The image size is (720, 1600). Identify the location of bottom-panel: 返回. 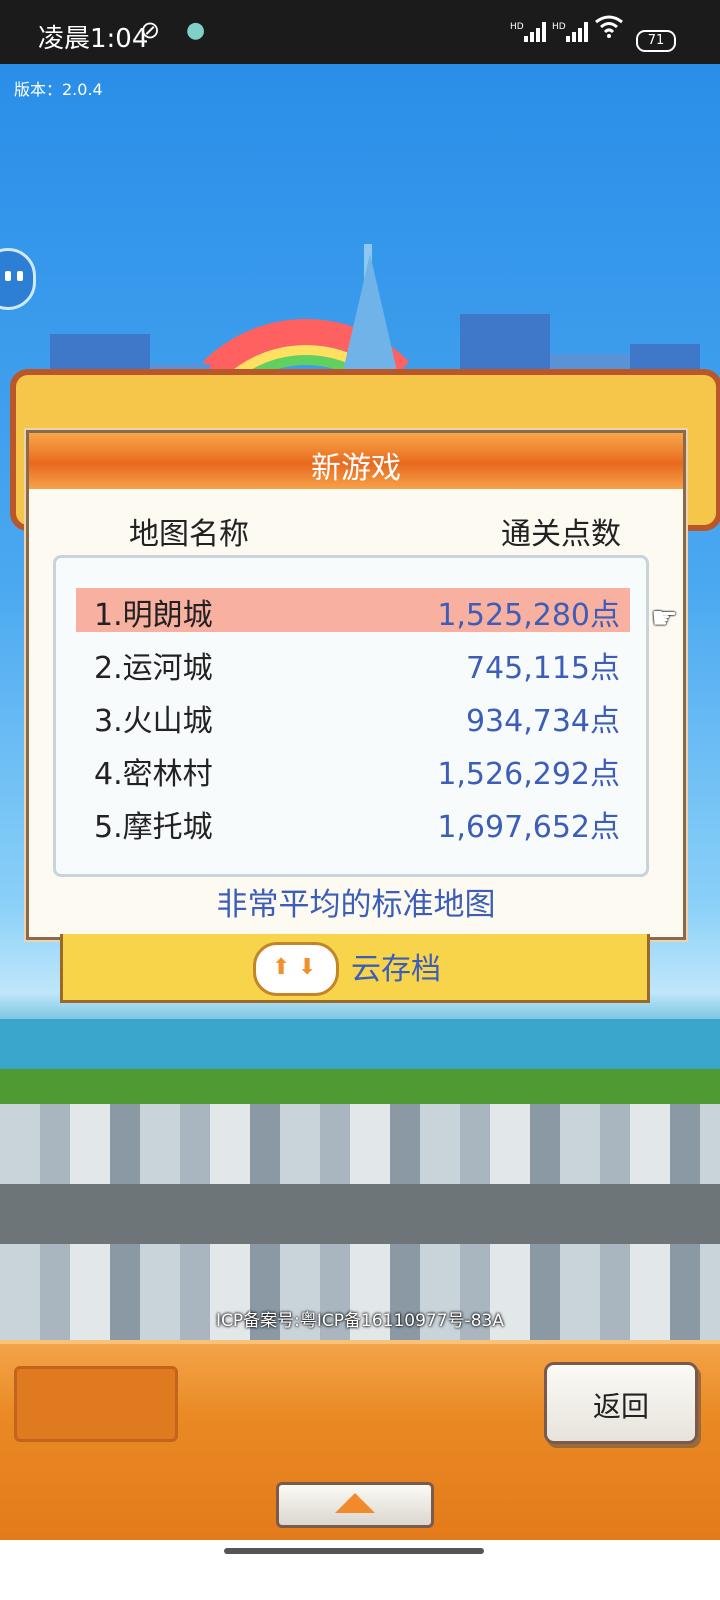
(360, 1442).